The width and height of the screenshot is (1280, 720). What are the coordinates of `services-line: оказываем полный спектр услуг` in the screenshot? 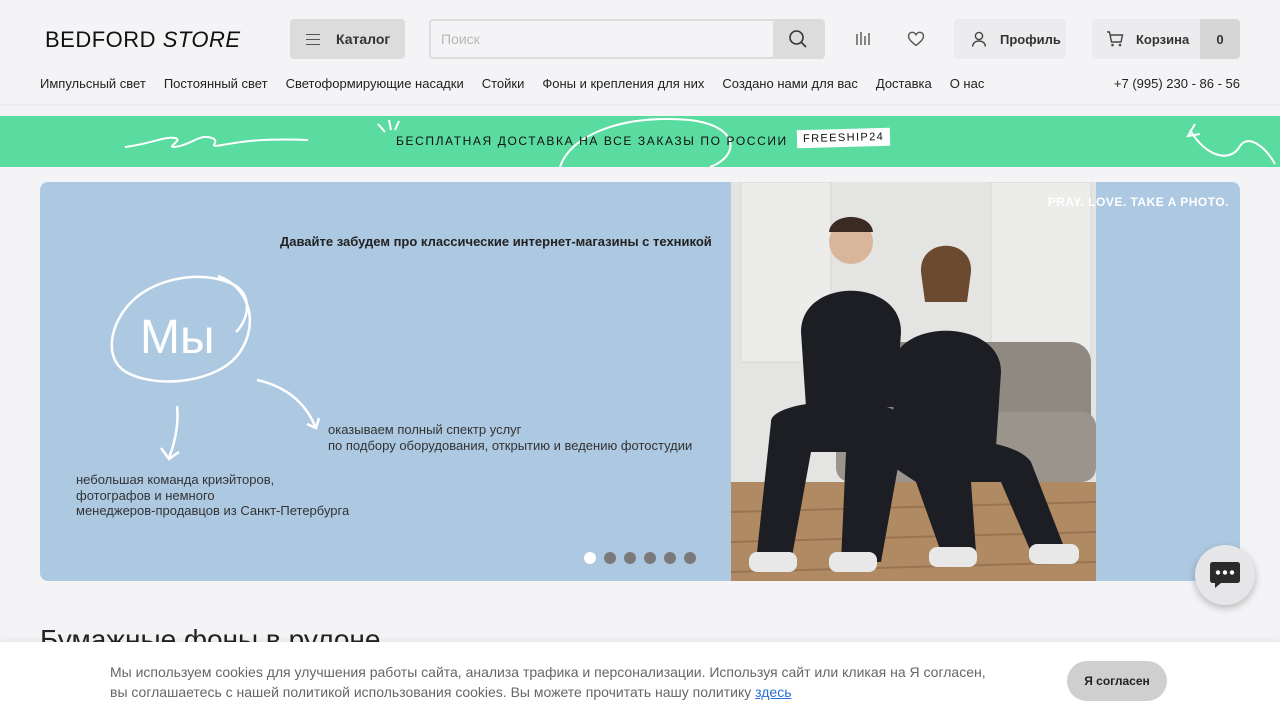 It's located at (425, 429).